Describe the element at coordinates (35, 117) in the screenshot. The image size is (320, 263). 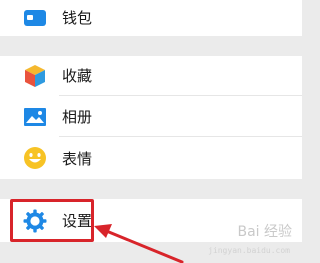
I see `album-image-icon` at that location.